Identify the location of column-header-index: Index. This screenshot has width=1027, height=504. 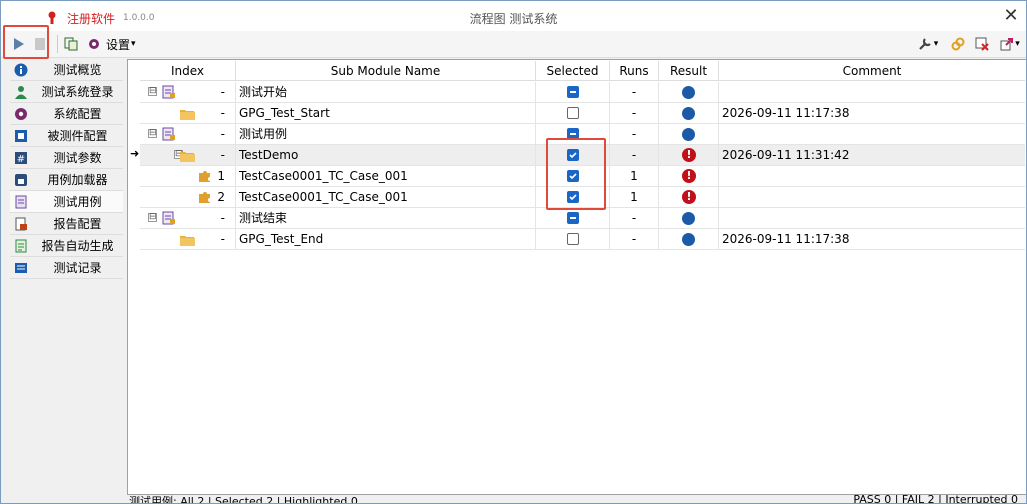
(188, 71).